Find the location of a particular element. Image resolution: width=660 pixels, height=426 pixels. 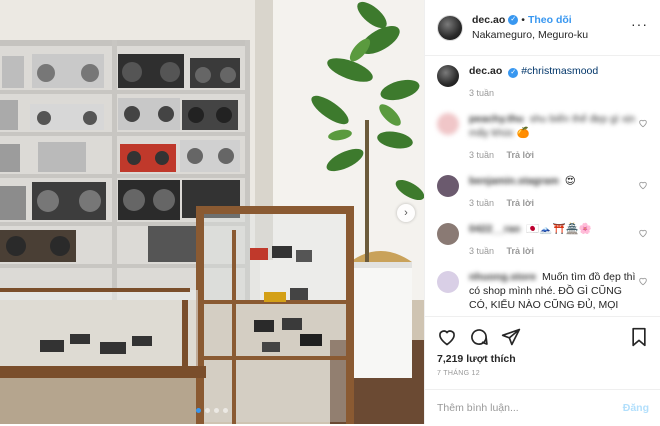

carousel-indicator is located at coordinates (212, 410).